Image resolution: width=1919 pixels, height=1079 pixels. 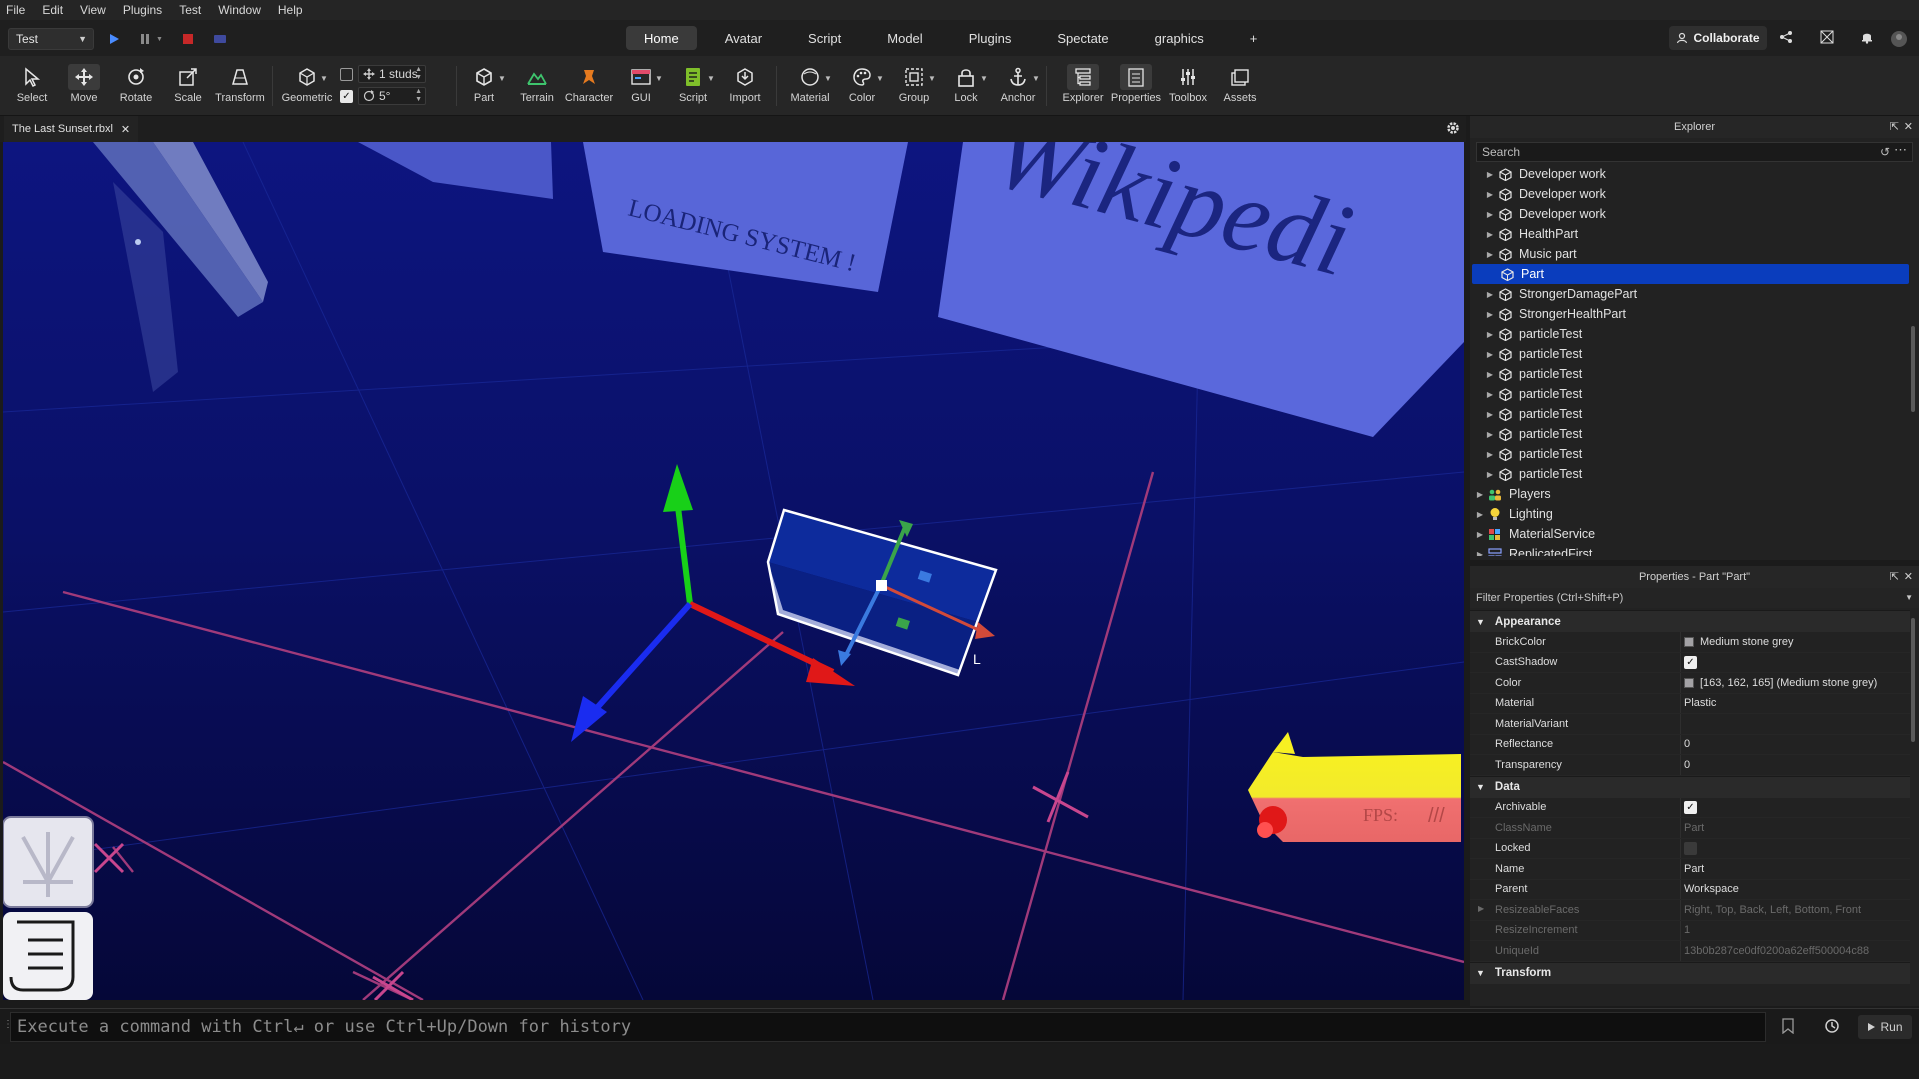 What do you see at coordinates (1018, 84) in the screenshot?
I see `anchor-button: Anchor` at bounding box center [1018, 84].